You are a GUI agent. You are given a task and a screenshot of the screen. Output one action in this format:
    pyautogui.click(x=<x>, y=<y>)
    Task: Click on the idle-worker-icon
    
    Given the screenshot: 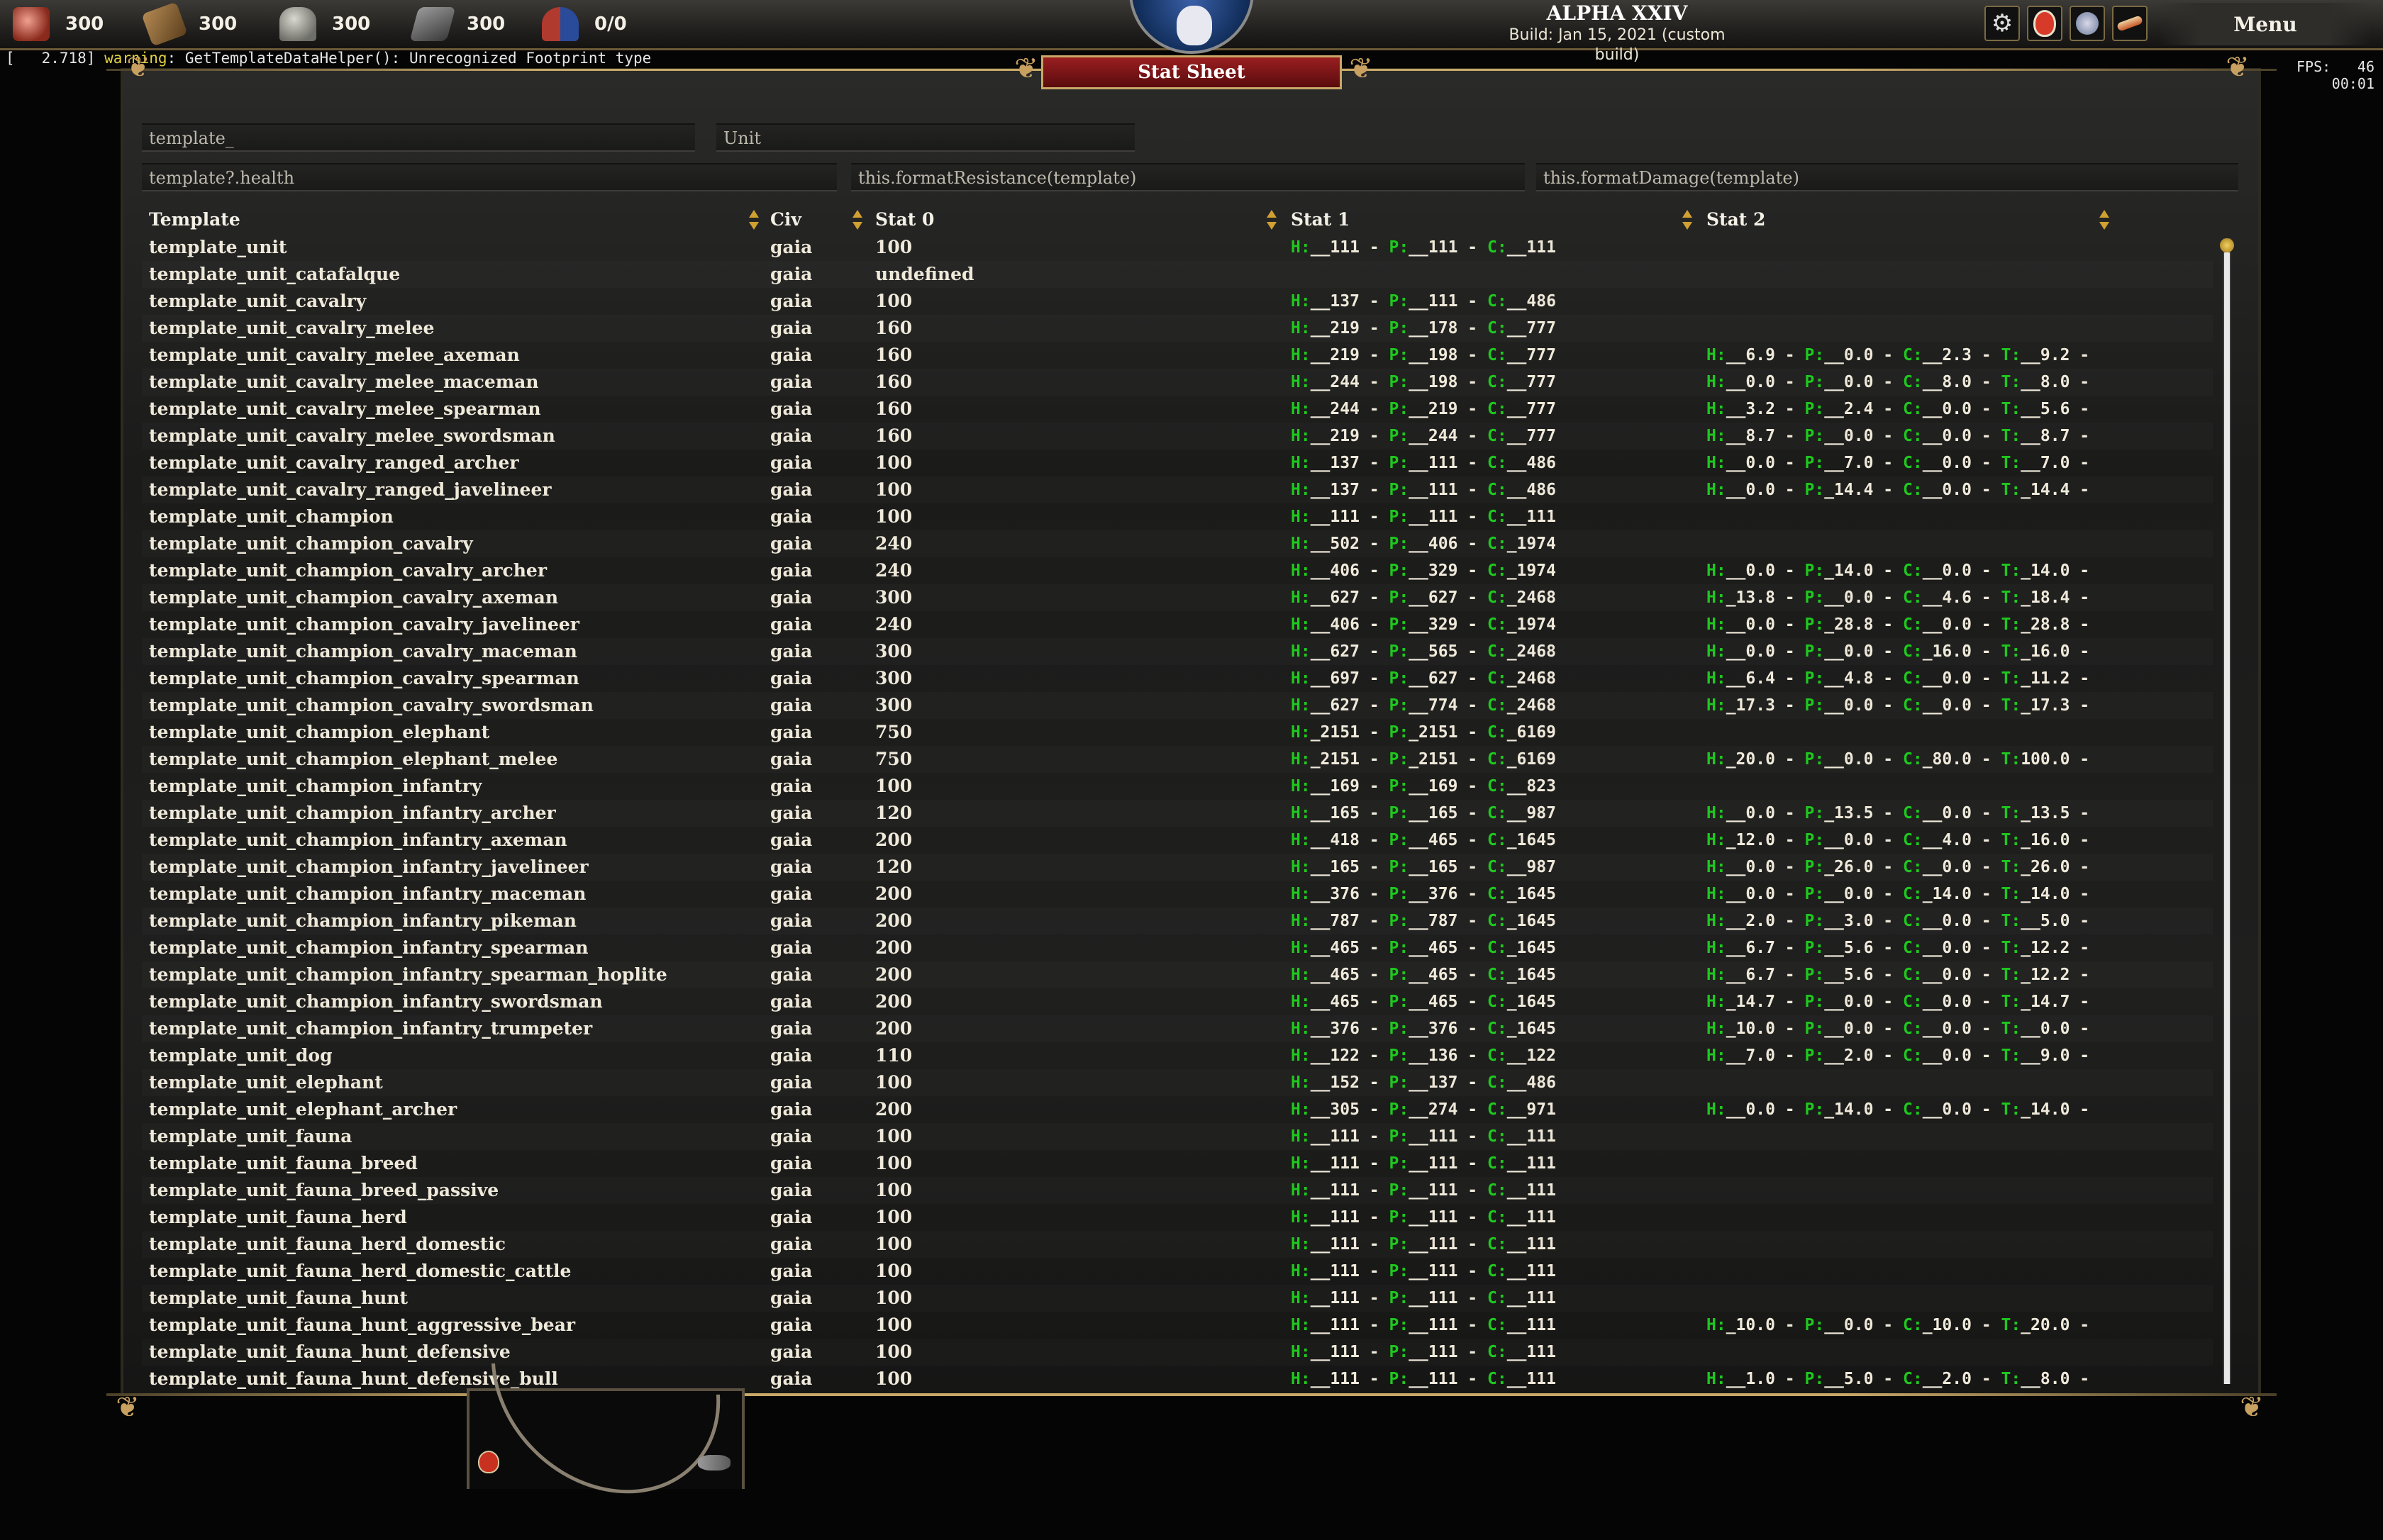 What is the action you would take?
    pyautogui.click(x=714, y=1463)
    